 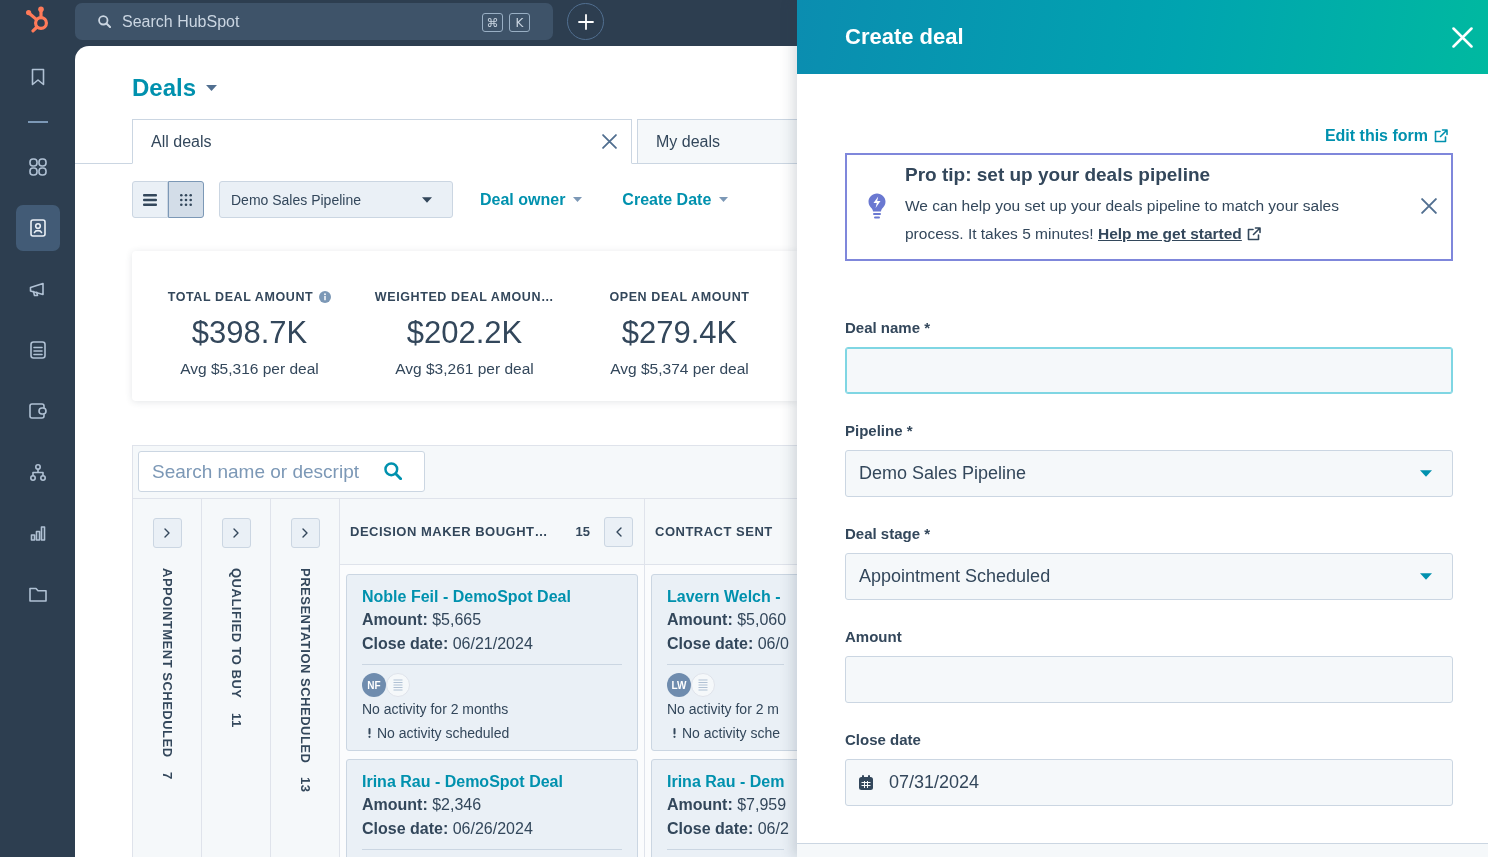 What do you see at coordinates (728, 828) in the screenshot?
I see `close-date-text: Close date: 06/2` at bounding box center [728, 828].